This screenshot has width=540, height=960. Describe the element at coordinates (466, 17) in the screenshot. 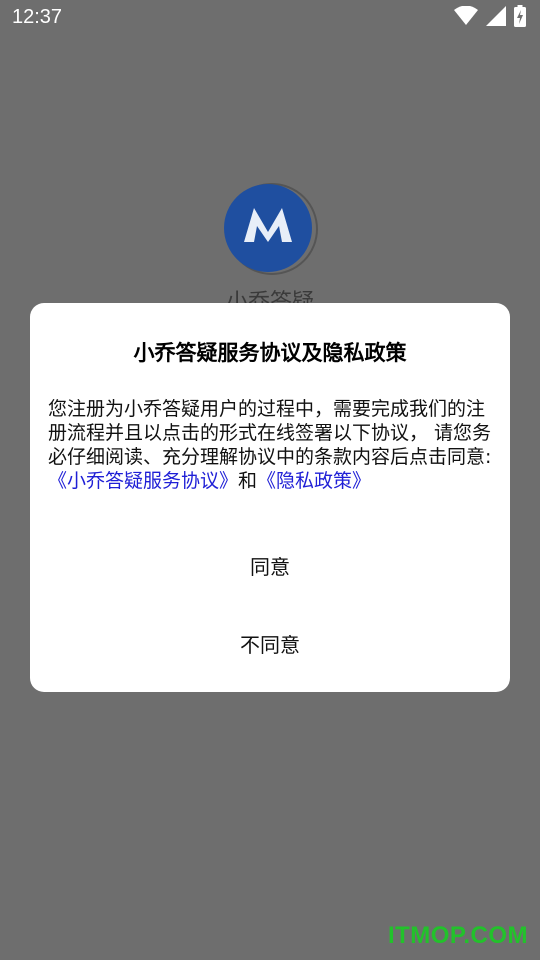

I see `wifi-icon` at that location.